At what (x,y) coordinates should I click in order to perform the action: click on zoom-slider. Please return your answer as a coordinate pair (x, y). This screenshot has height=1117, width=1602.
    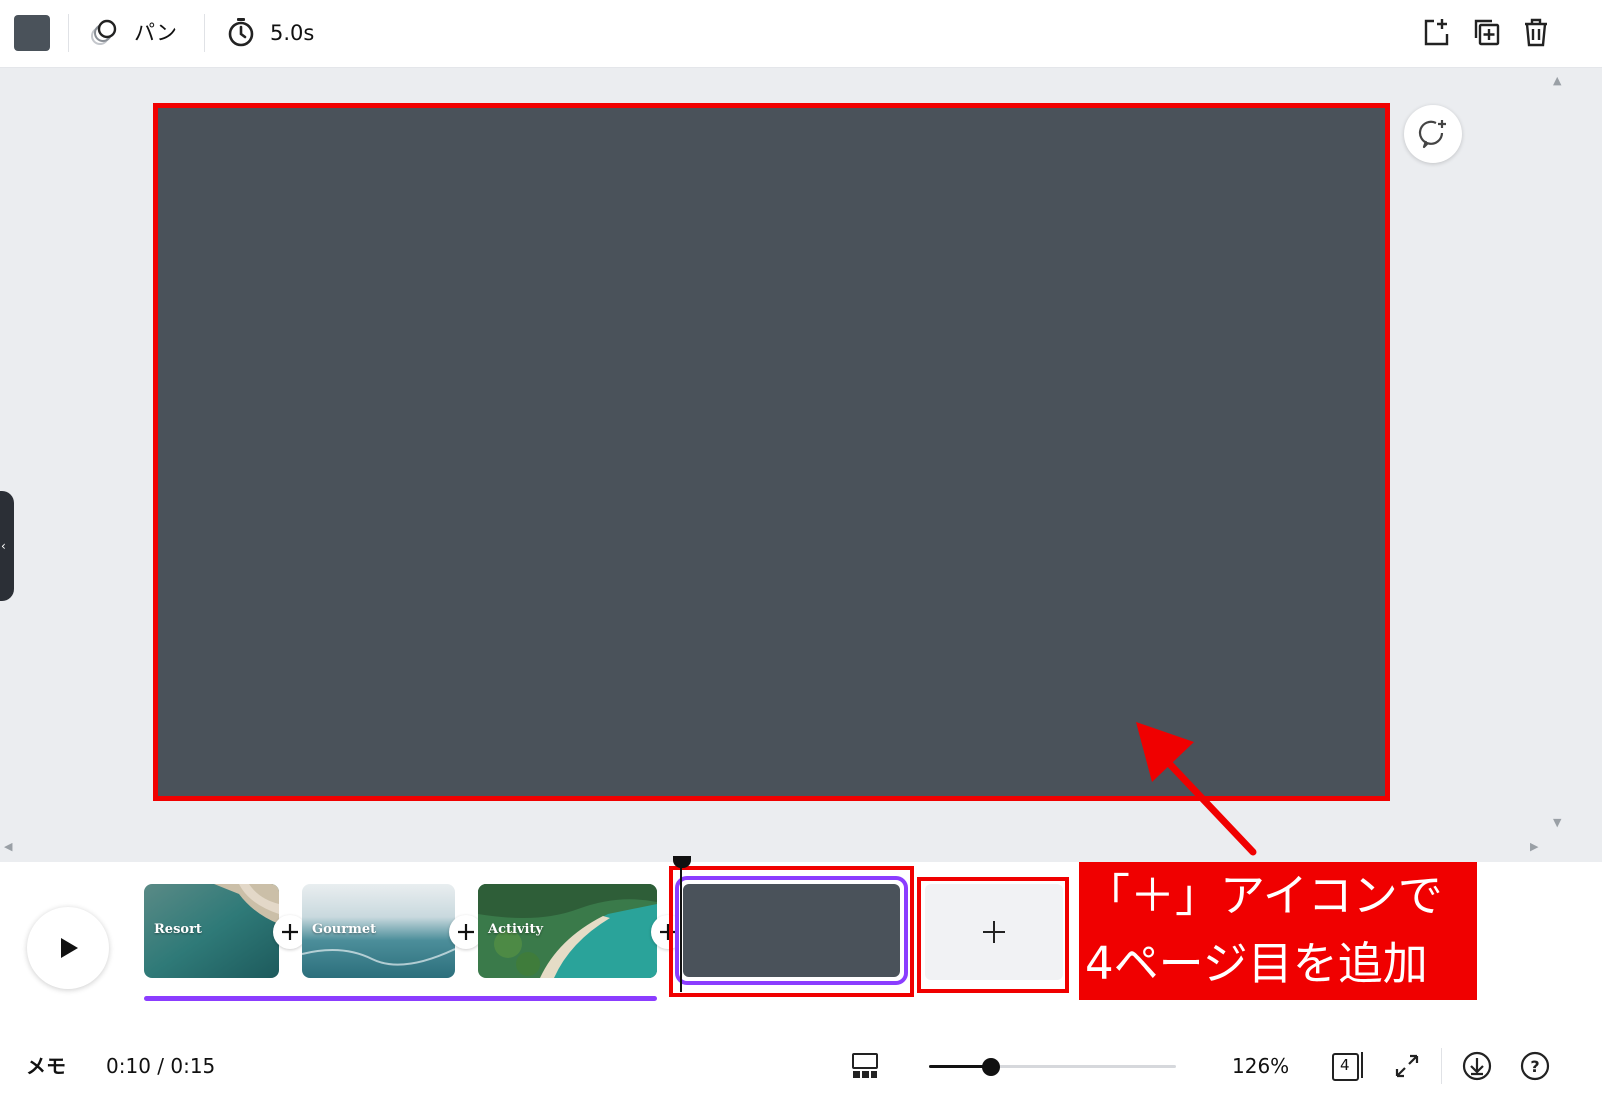
    Looking at the image, I should click on (1052, 1067).